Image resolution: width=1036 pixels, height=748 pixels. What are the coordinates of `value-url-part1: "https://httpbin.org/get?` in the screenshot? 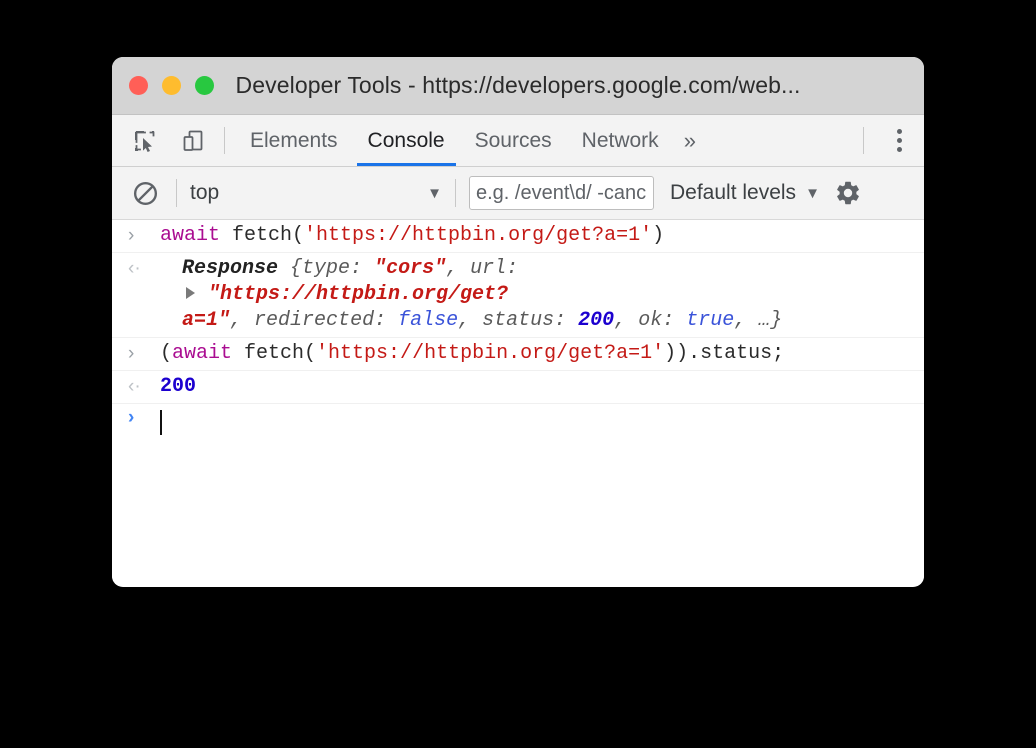 It's located at (358, 294).